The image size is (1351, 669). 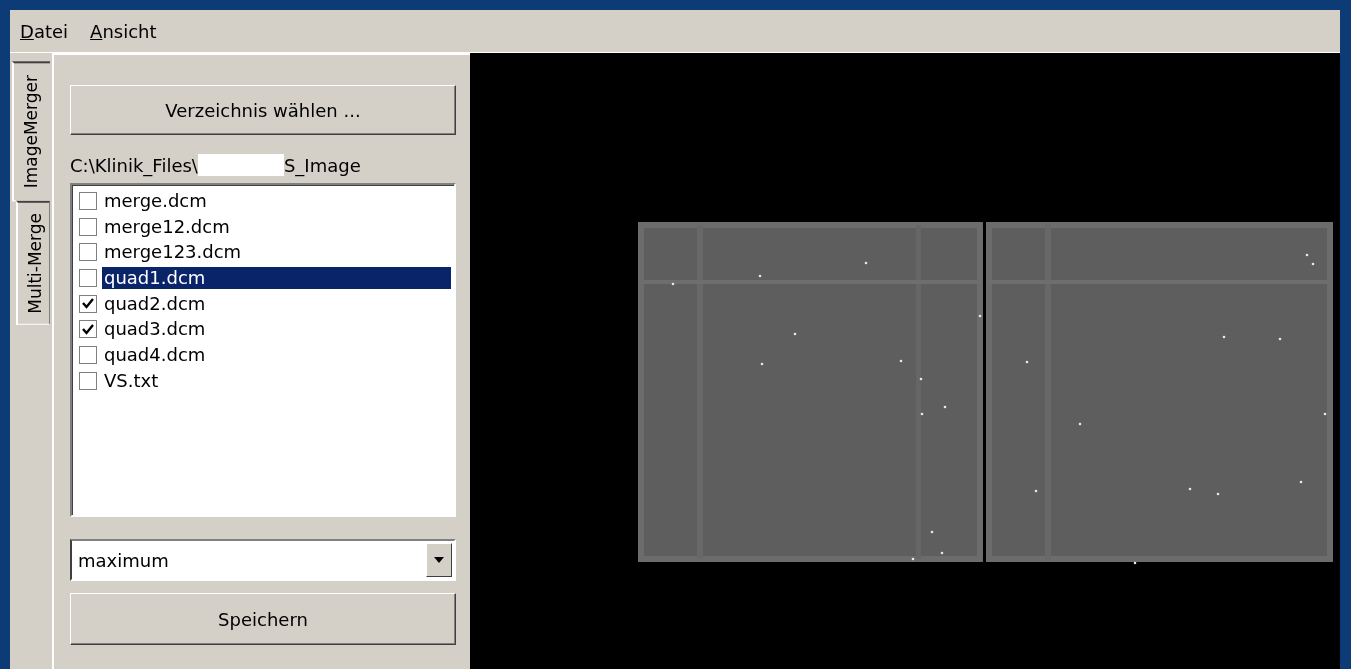 I want to click on file-item: VS.txt, so click(x=276, y=380).